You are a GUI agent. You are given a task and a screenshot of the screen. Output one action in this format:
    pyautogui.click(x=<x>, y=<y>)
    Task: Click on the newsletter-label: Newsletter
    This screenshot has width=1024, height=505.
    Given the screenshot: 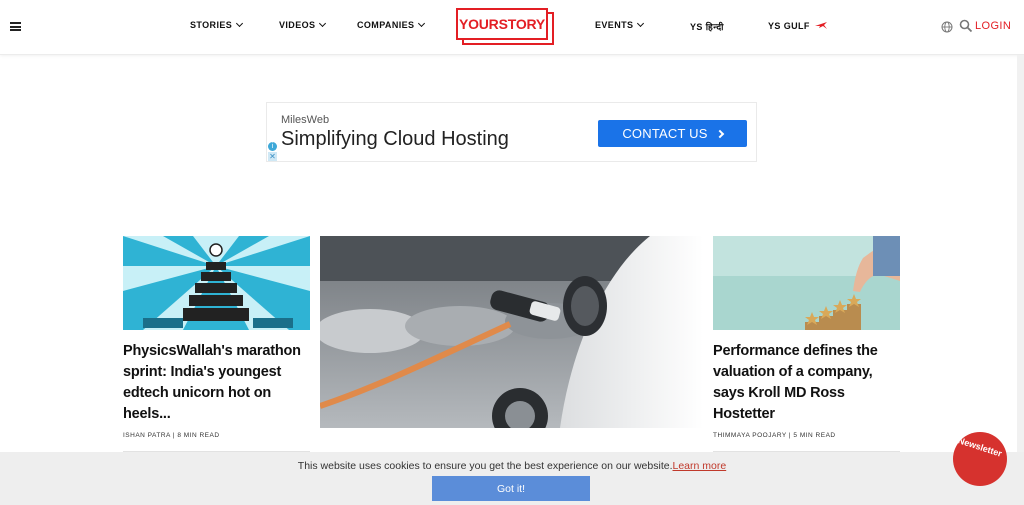 What is the action you would take?
    pyautogui.click(x=980, y=447)
    